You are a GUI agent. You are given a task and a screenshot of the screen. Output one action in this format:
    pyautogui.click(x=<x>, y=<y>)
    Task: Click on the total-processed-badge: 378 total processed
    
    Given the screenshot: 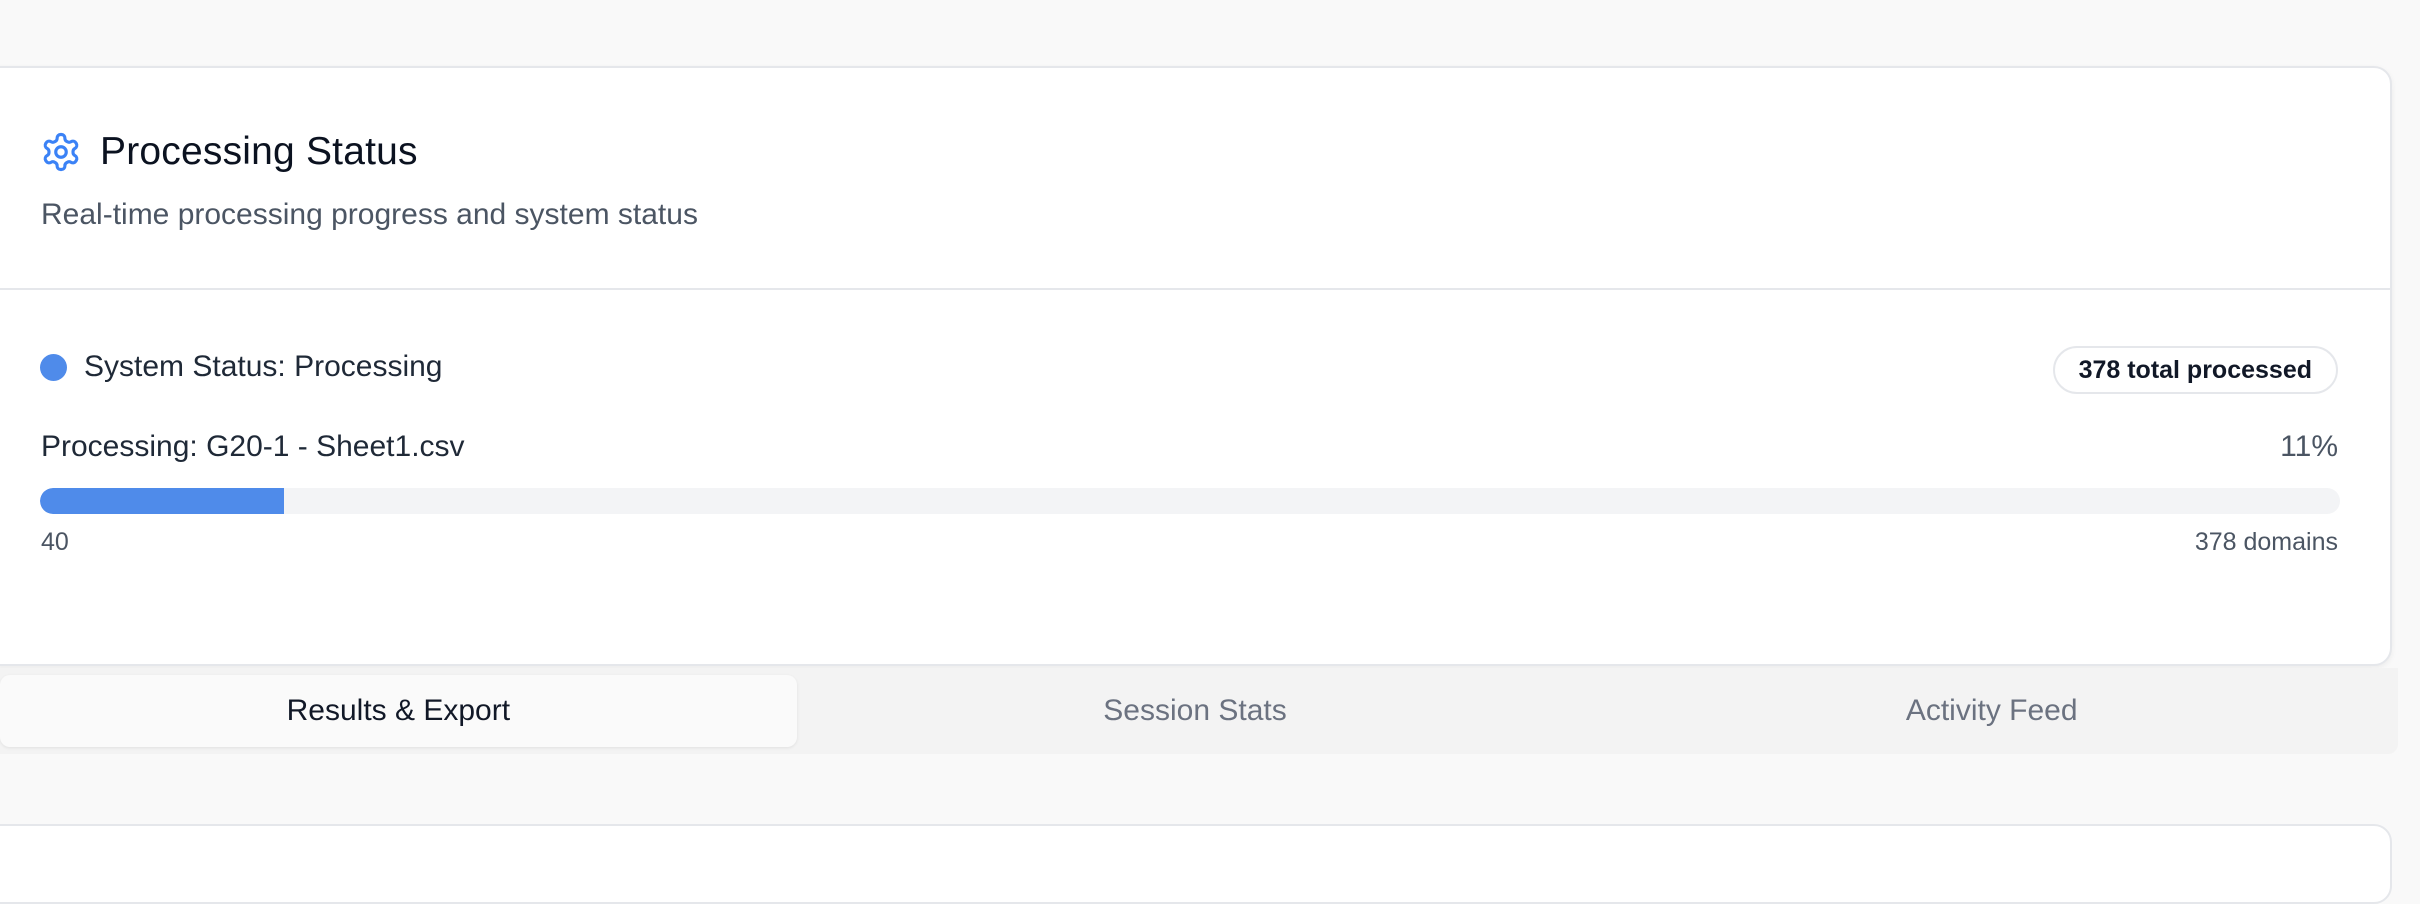 What is the action you would take?
    pyautogui.click(x=2195, y=370)
    